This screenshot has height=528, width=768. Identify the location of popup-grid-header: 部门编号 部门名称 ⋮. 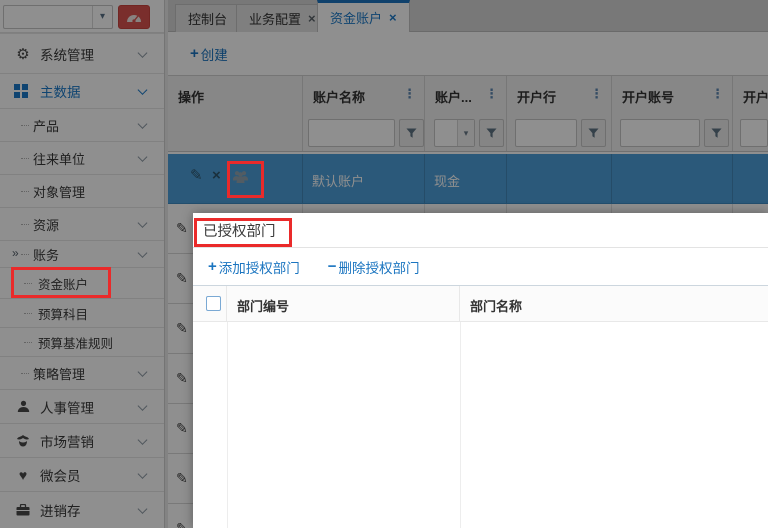
(480, 303).